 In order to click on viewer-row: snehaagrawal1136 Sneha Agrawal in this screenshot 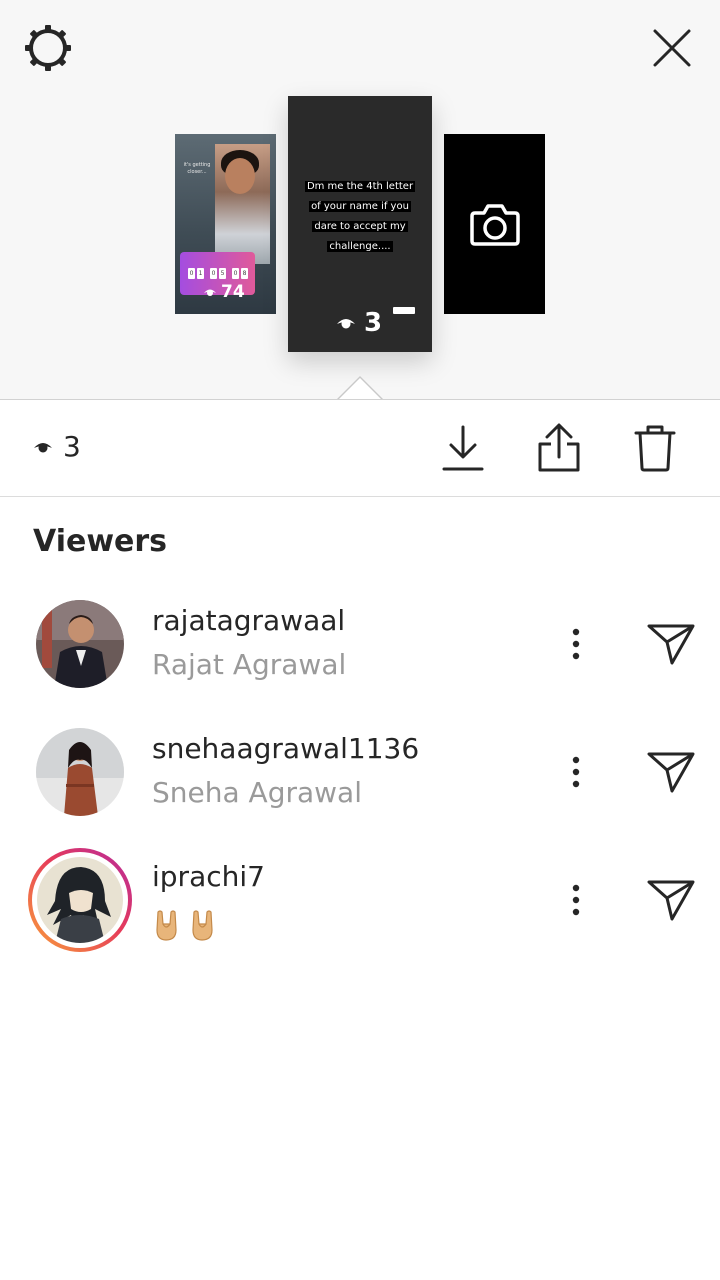, I will do `click(360, 778)`.